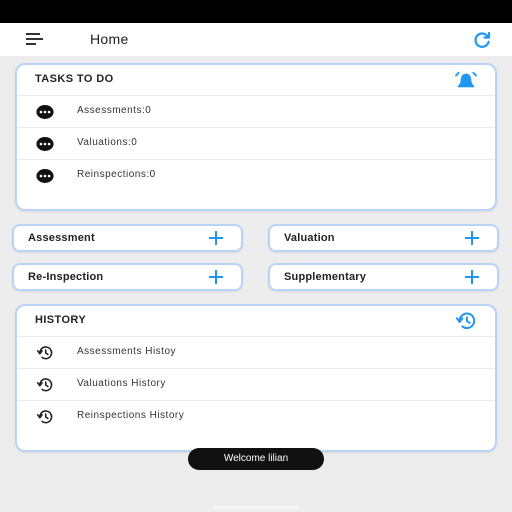 This screenshot has width=512, height=512. Describe the element at coordinates (383, 277) in the screenshot. I see `supplementary-button: Supplementary` at that location.